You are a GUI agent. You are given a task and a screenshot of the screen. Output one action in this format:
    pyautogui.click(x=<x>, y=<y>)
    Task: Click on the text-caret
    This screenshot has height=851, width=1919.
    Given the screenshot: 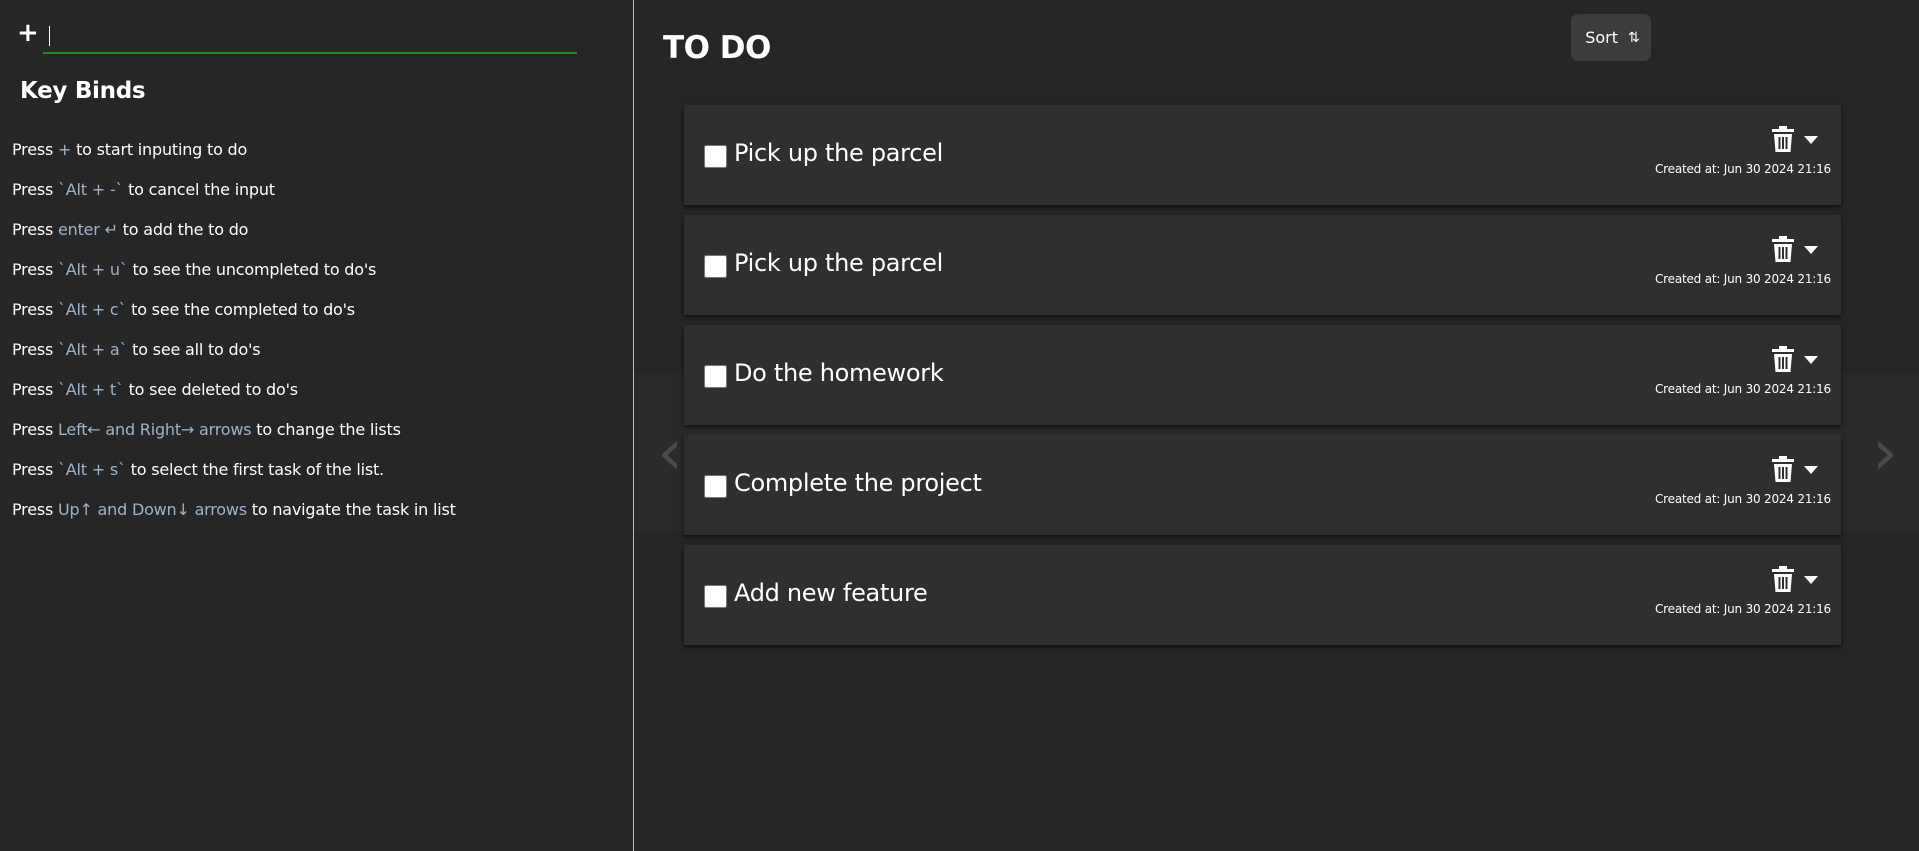 What is the action you would take?
    pyautogui.click(x=49, y=36)
    